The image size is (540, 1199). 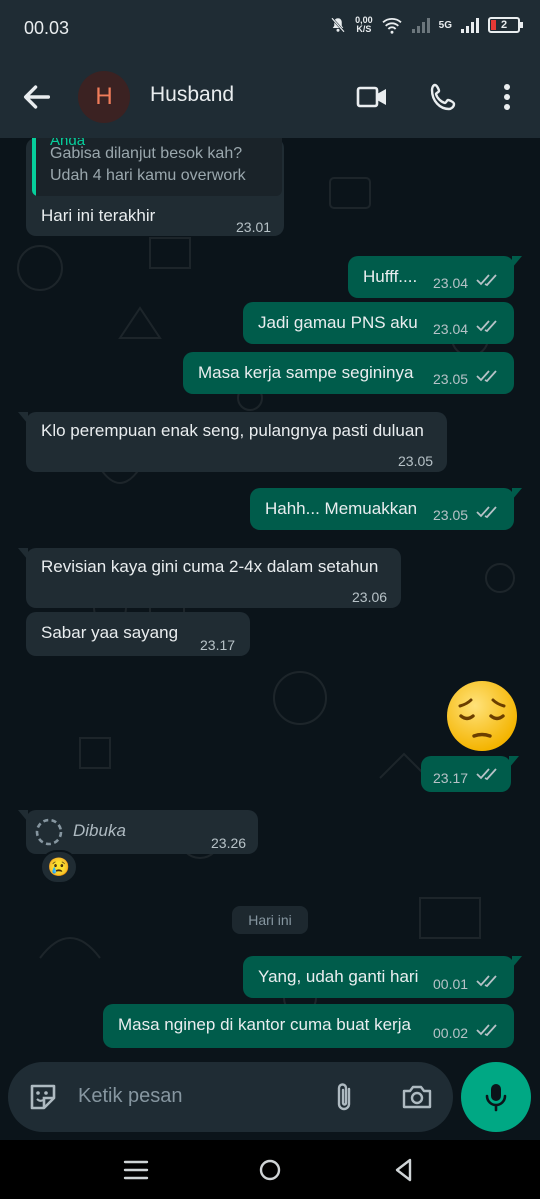 I want to click on pensive-face-emoji, so click(x=482, y=716).